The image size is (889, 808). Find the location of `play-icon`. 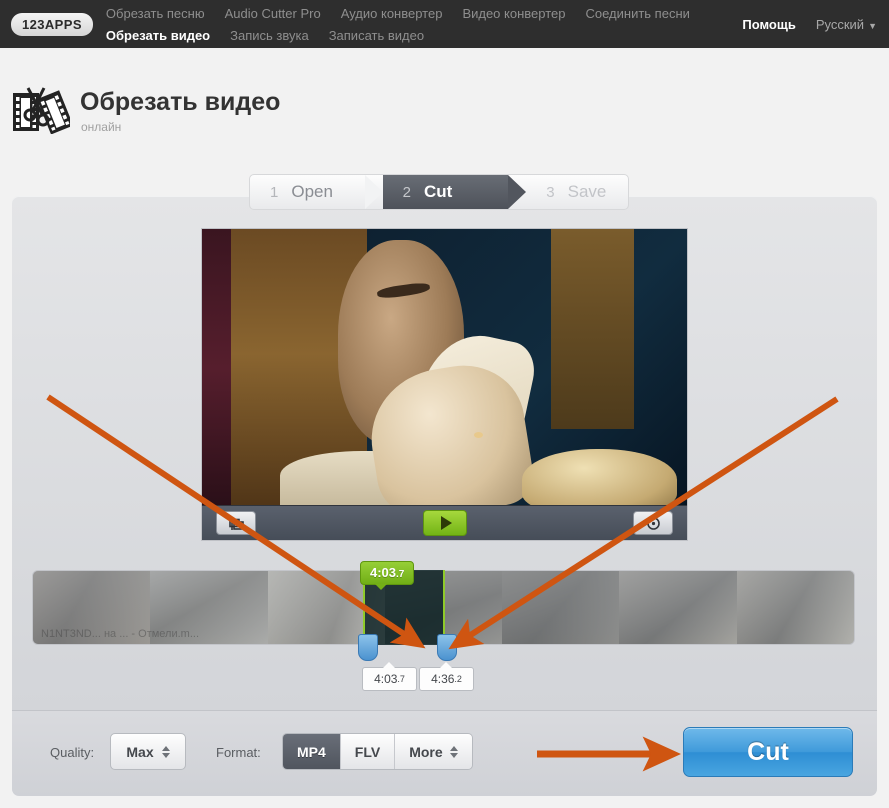

play-icon is located at coordinates (446, 523).